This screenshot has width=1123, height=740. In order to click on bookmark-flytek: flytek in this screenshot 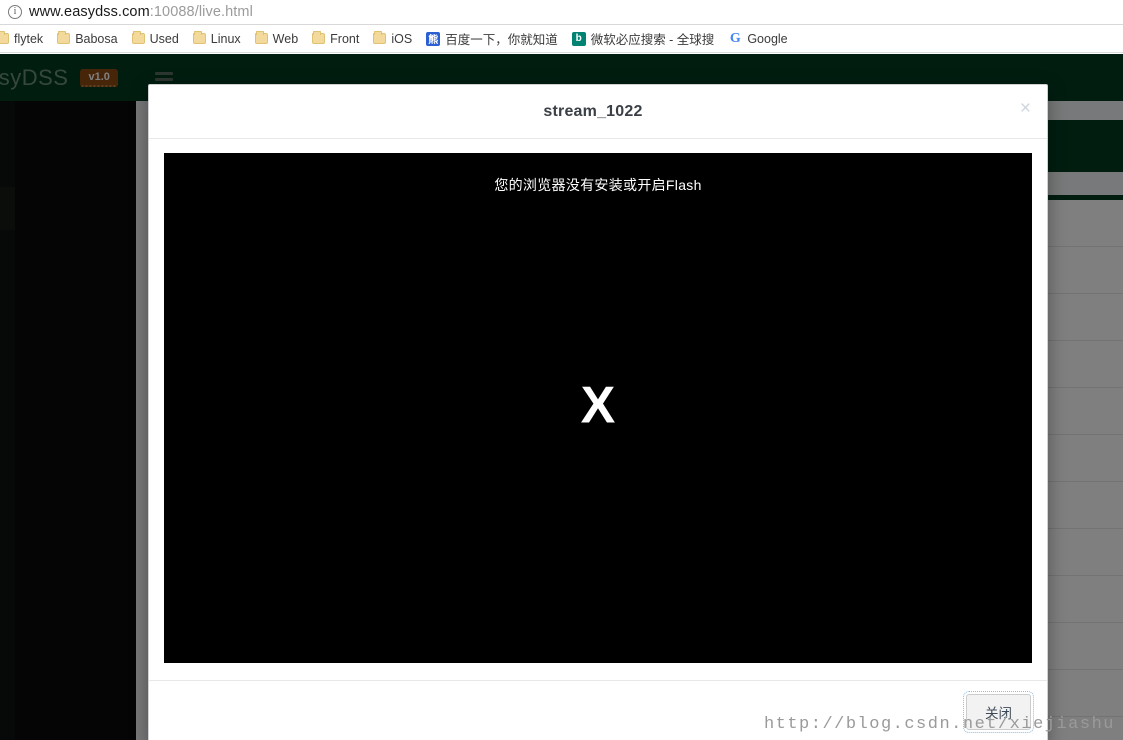, I will do `click(22, 38)`.